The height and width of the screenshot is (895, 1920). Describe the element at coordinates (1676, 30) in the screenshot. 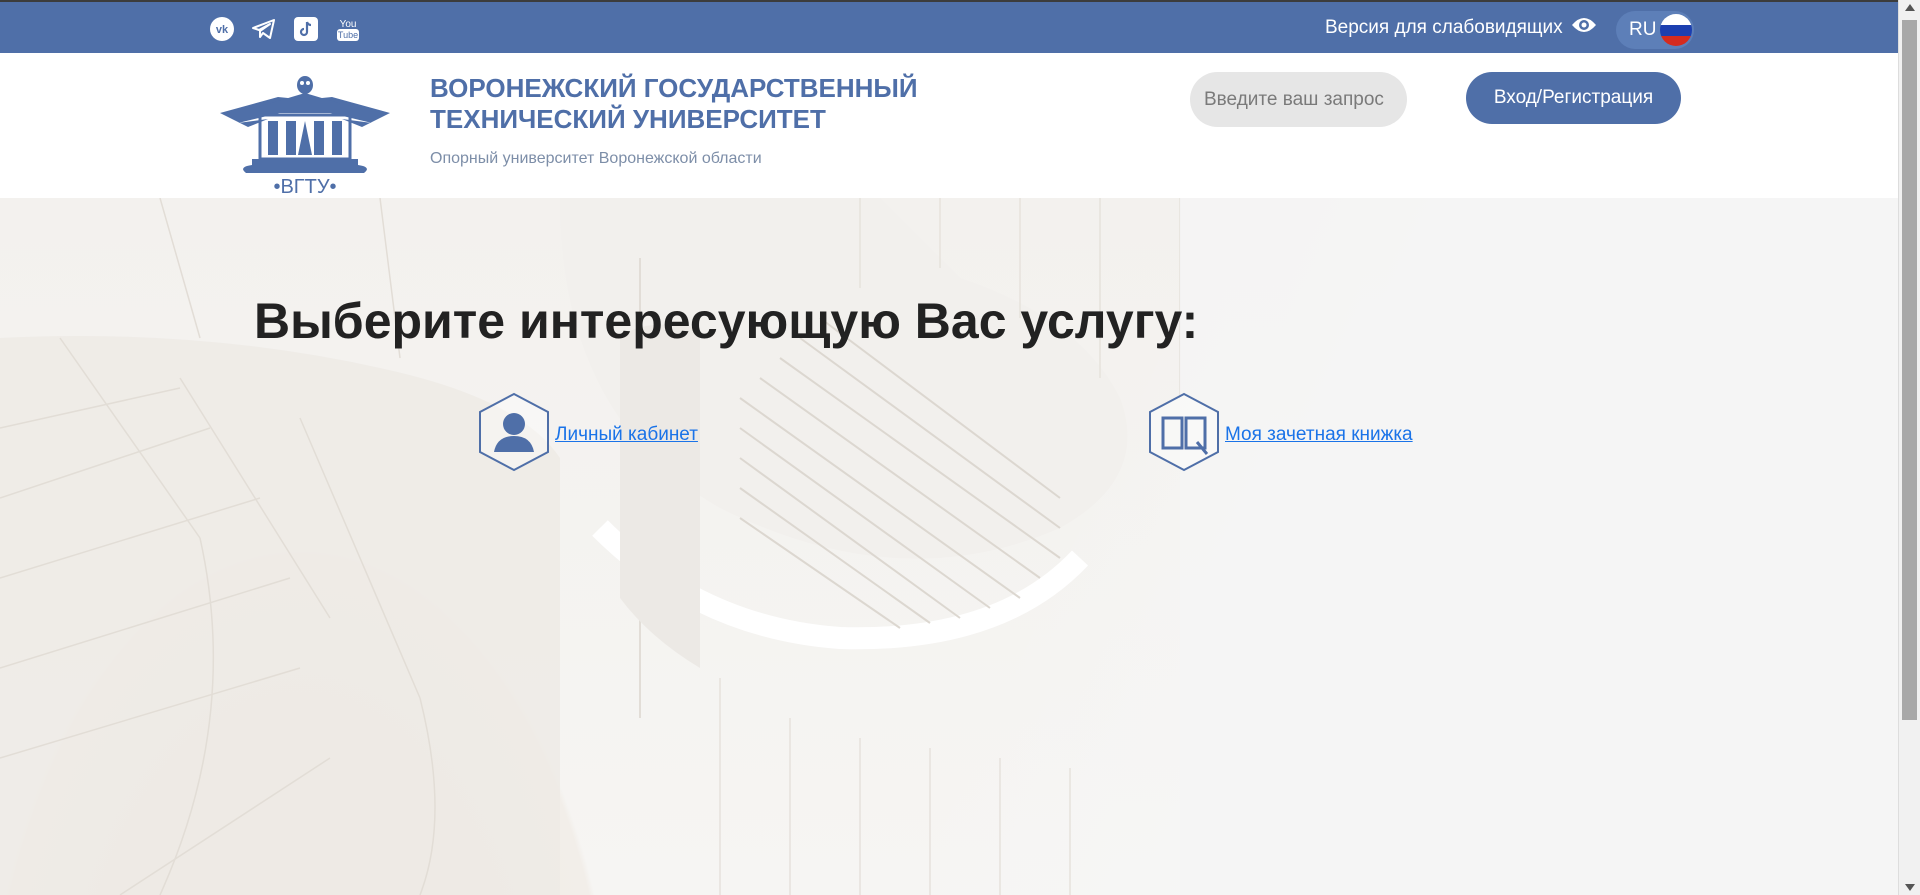

I see `russia-flag-icon` at that location.